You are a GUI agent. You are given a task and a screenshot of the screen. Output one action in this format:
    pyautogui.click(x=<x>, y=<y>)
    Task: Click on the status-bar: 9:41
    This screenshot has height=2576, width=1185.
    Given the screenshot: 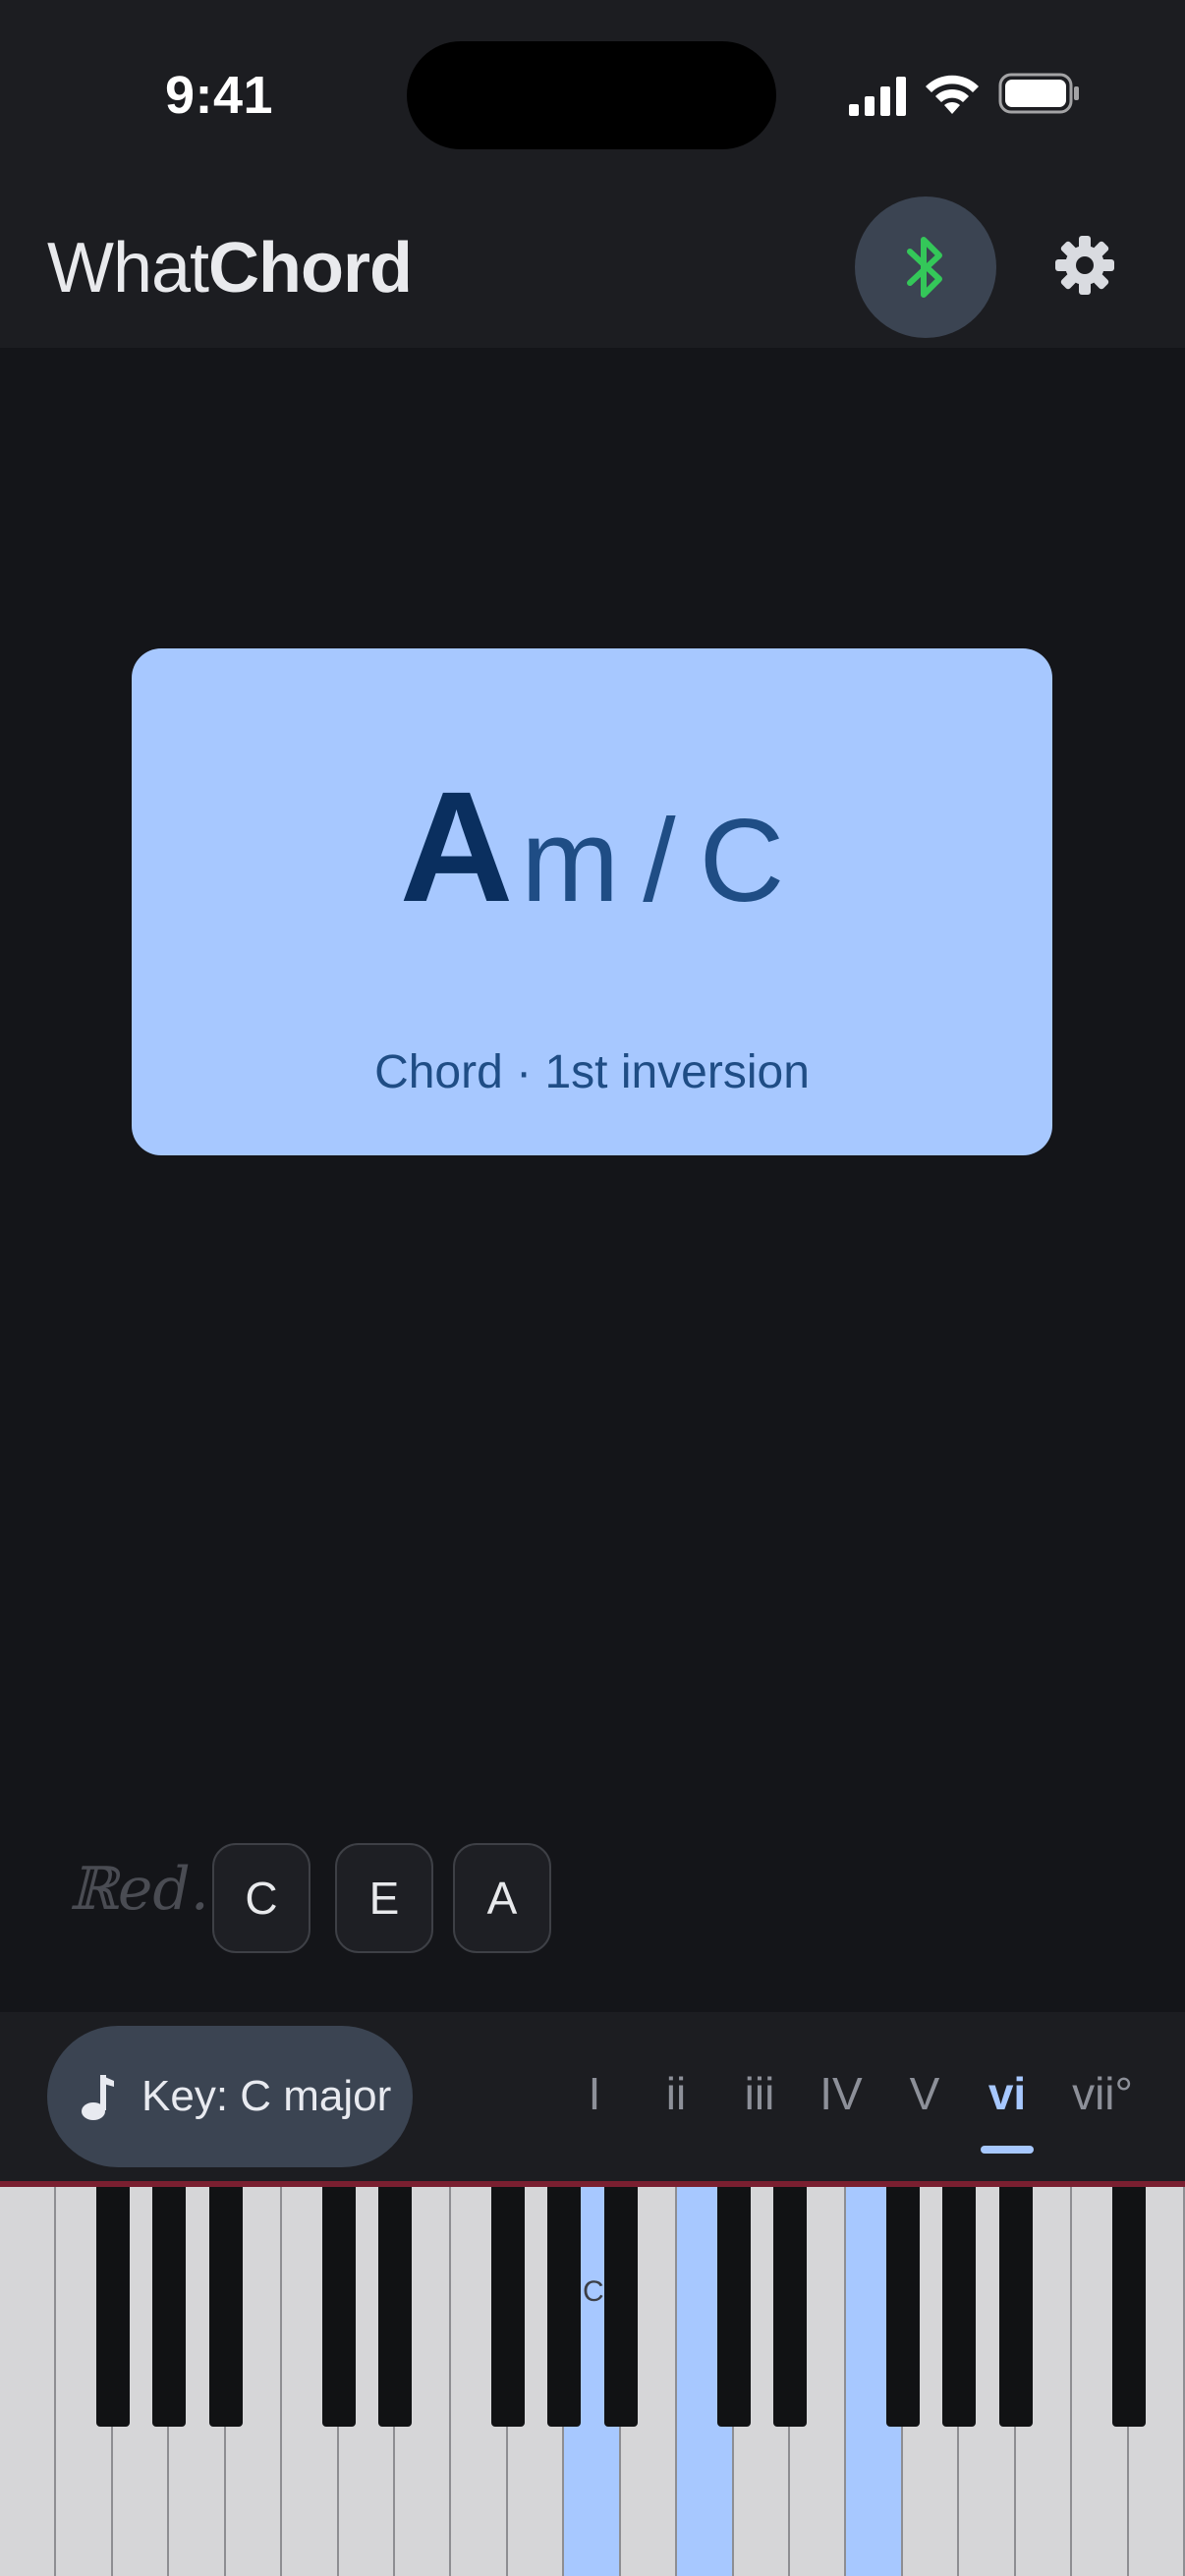 What is the action you would take?
    pyautogui.click(x=592, y=98)
    